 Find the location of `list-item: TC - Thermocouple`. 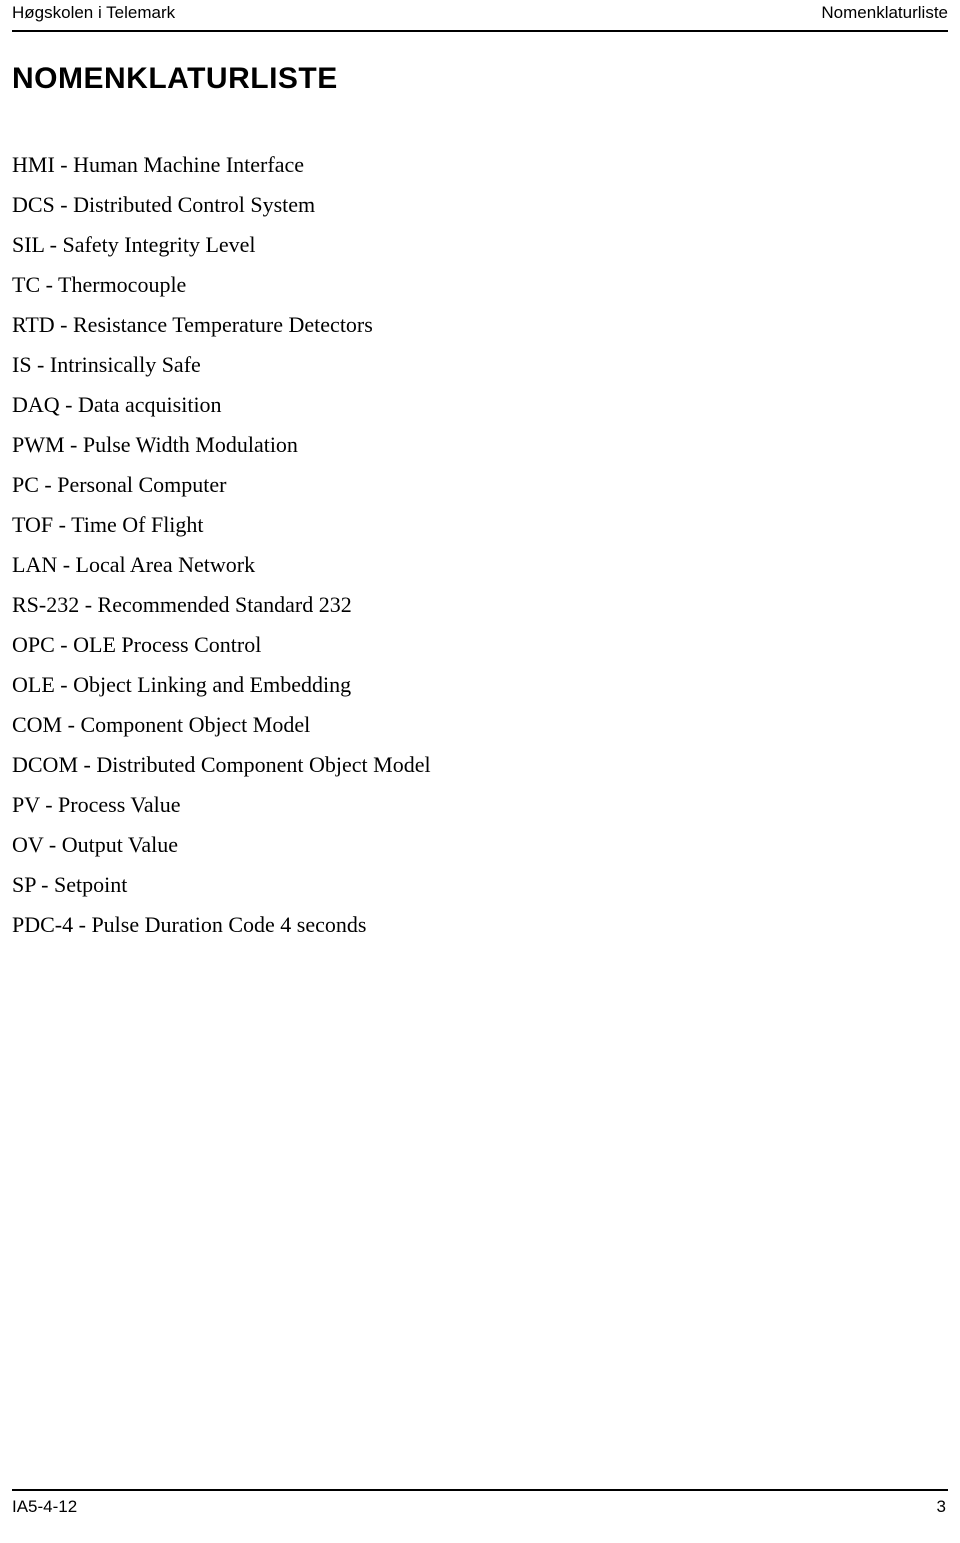

list-item: TC - Thermocouple is located at coordinates (99, 284).